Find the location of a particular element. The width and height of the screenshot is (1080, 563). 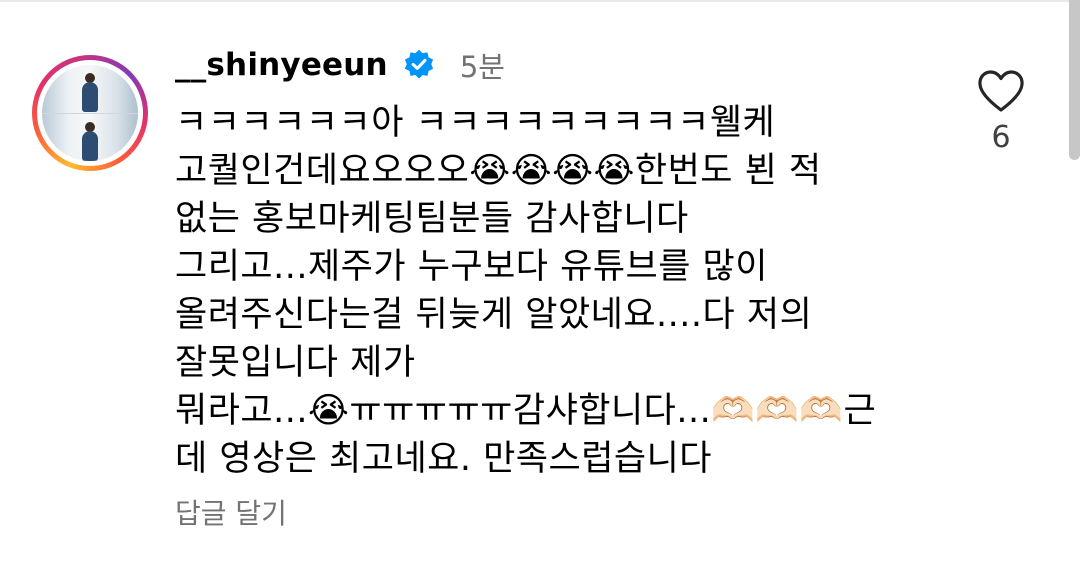

avatar-photo-bottom is located at coordinates (90, 137).